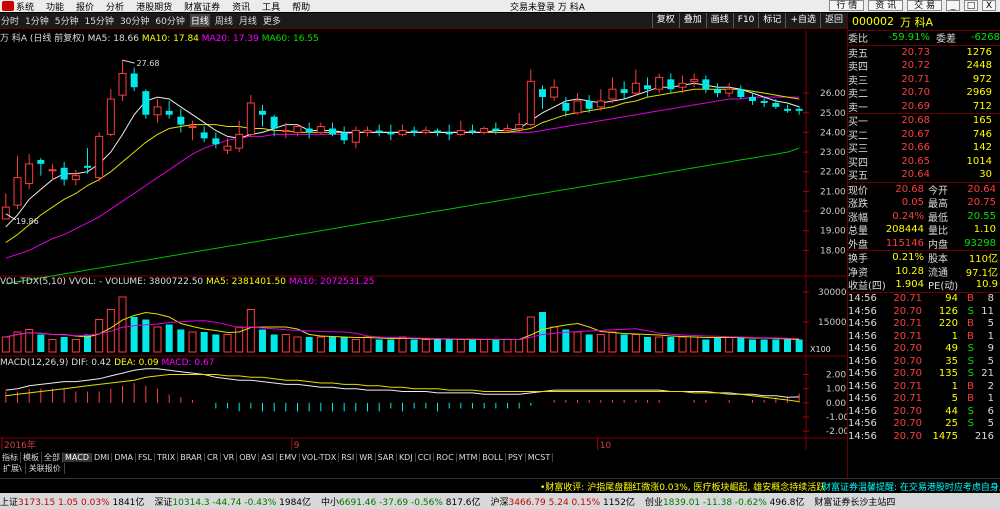  Describe the element at coordinates (148, 63) in the screenshot. I see `high-annotation: 27.68` at that location.